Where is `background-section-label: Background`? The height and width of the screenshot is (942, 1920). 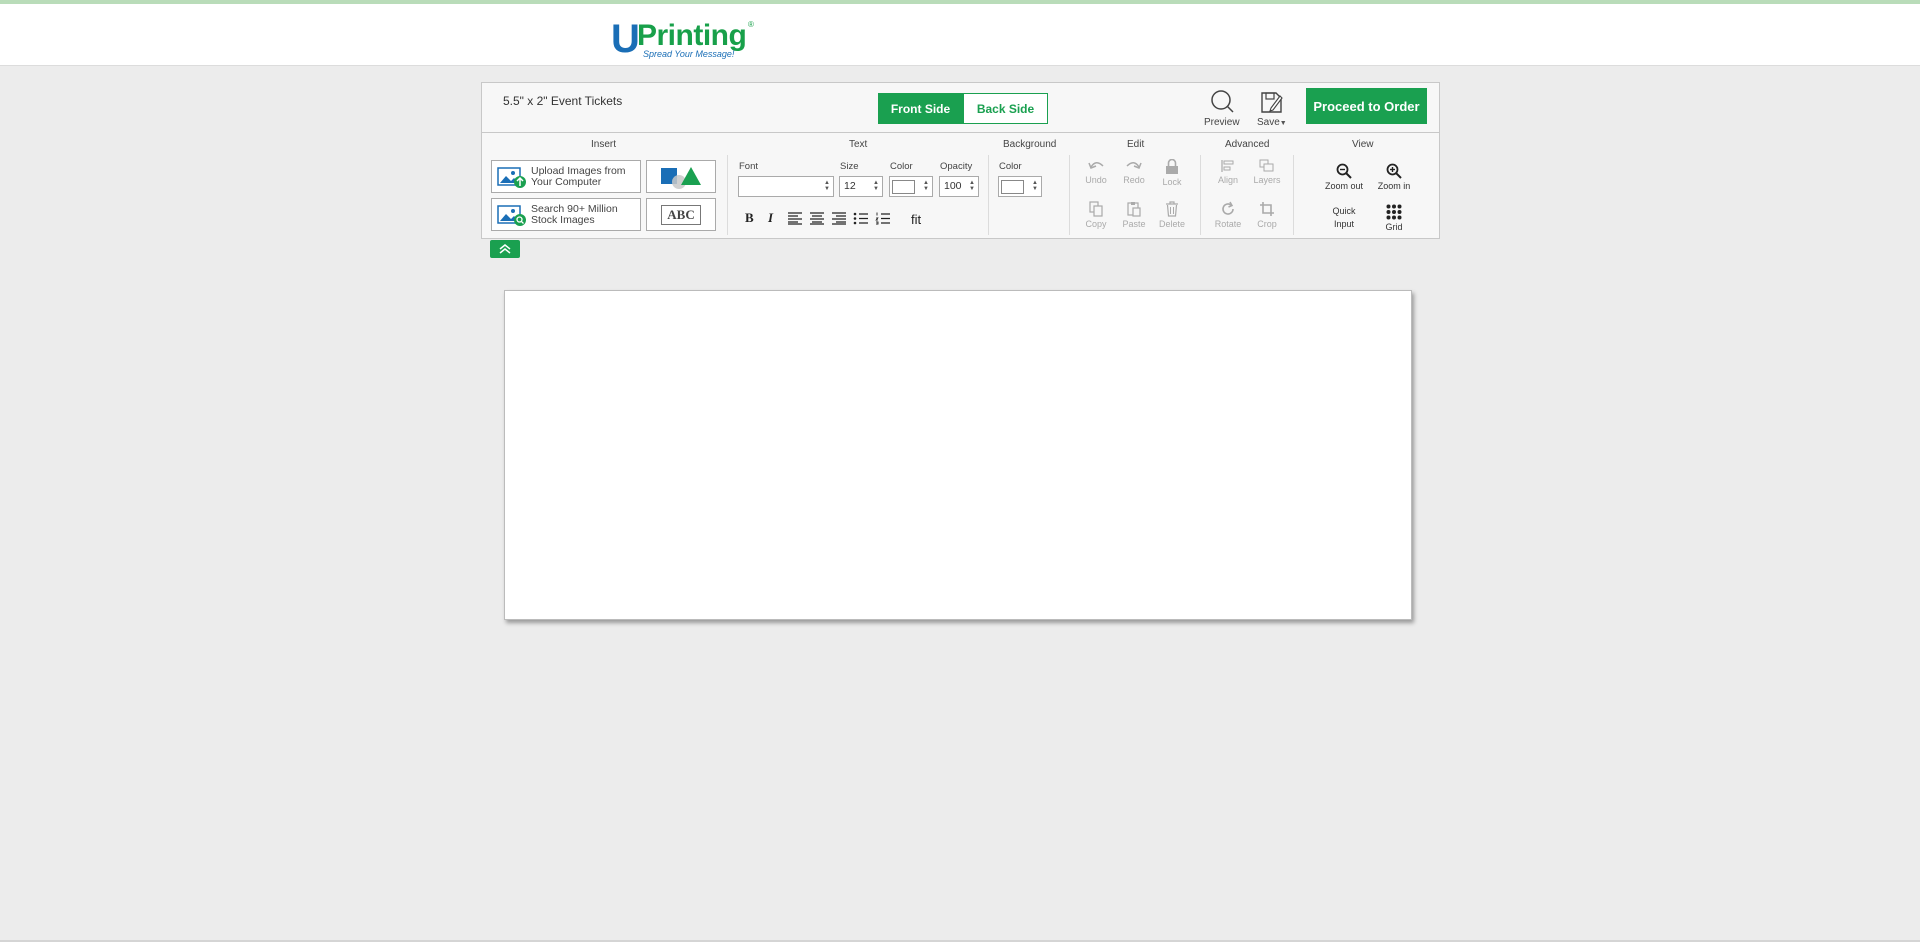 background-section-label: Background is located at coordinates (1030, 144).